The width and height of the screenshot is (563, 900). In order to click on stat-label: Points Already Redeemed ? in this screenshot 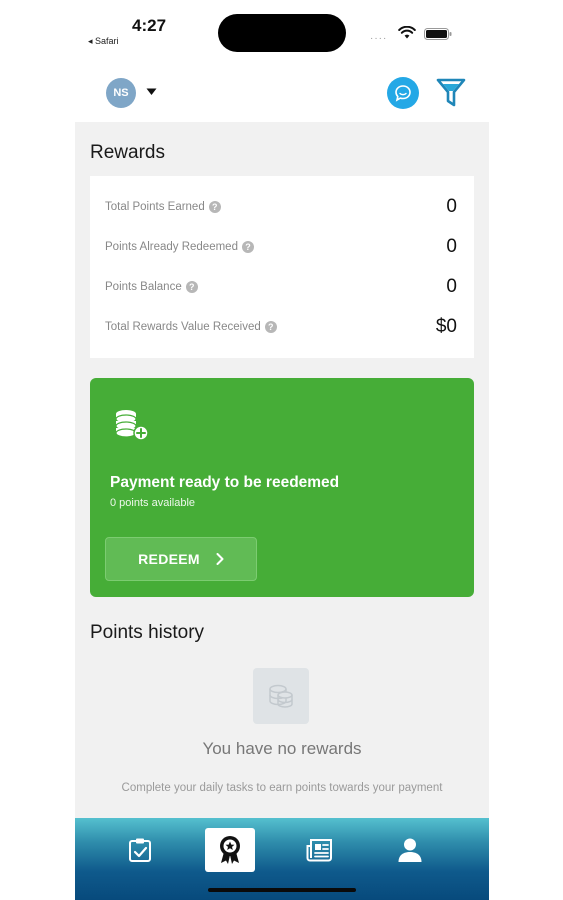, I will do `click(179, 247)`.